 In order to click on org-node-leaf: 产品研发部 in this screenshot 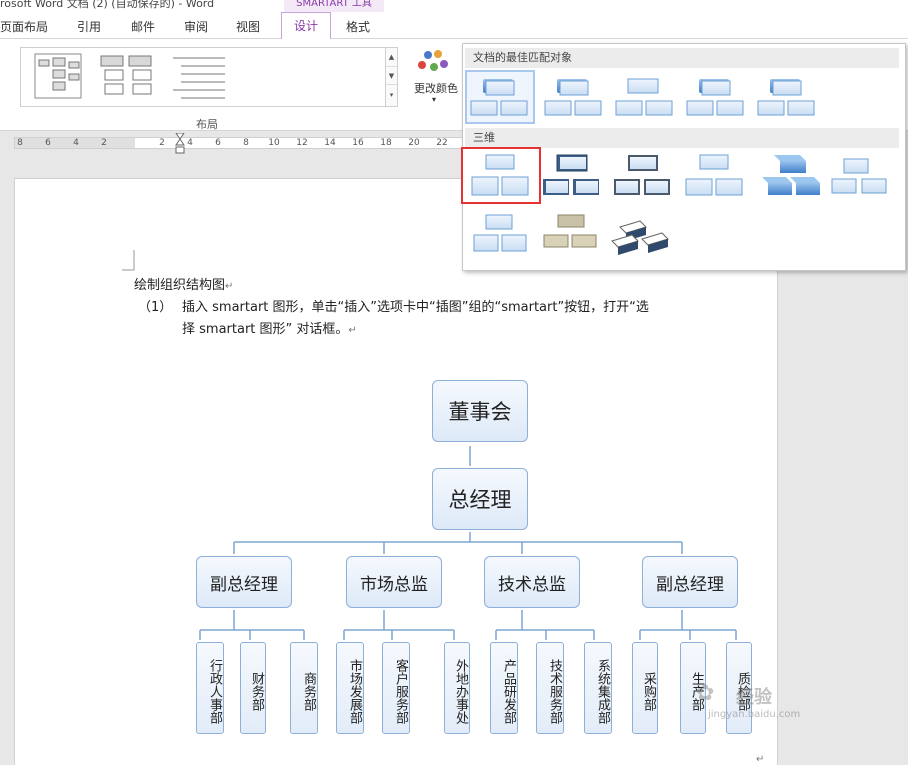, I will do `click(502, 686)`.